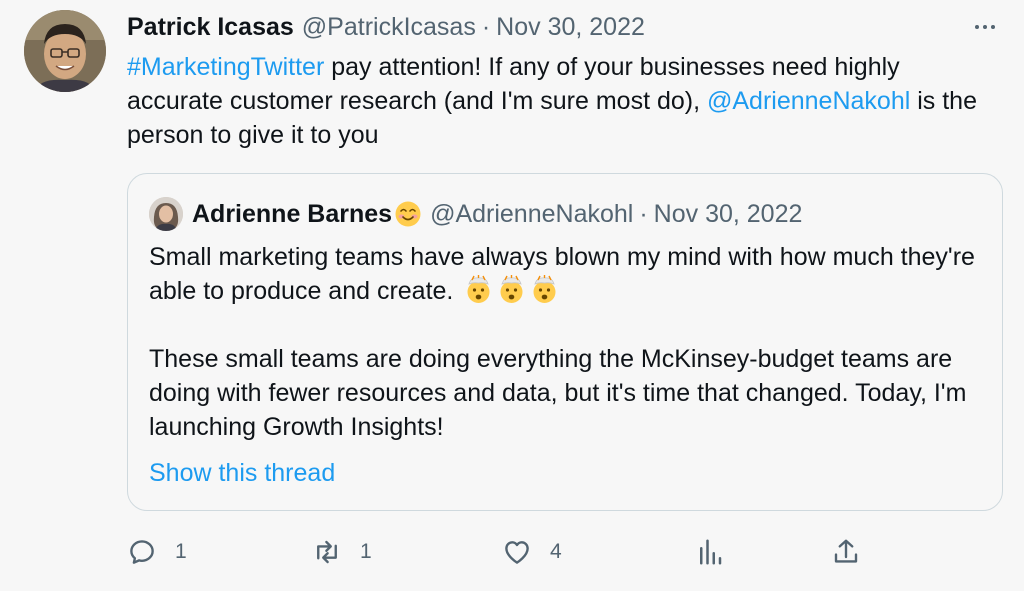 Image resolution: width=1024 pixels, height=591 pixels. I want to click on tweet-date: Nov 30, 2022, so click(570, 27).